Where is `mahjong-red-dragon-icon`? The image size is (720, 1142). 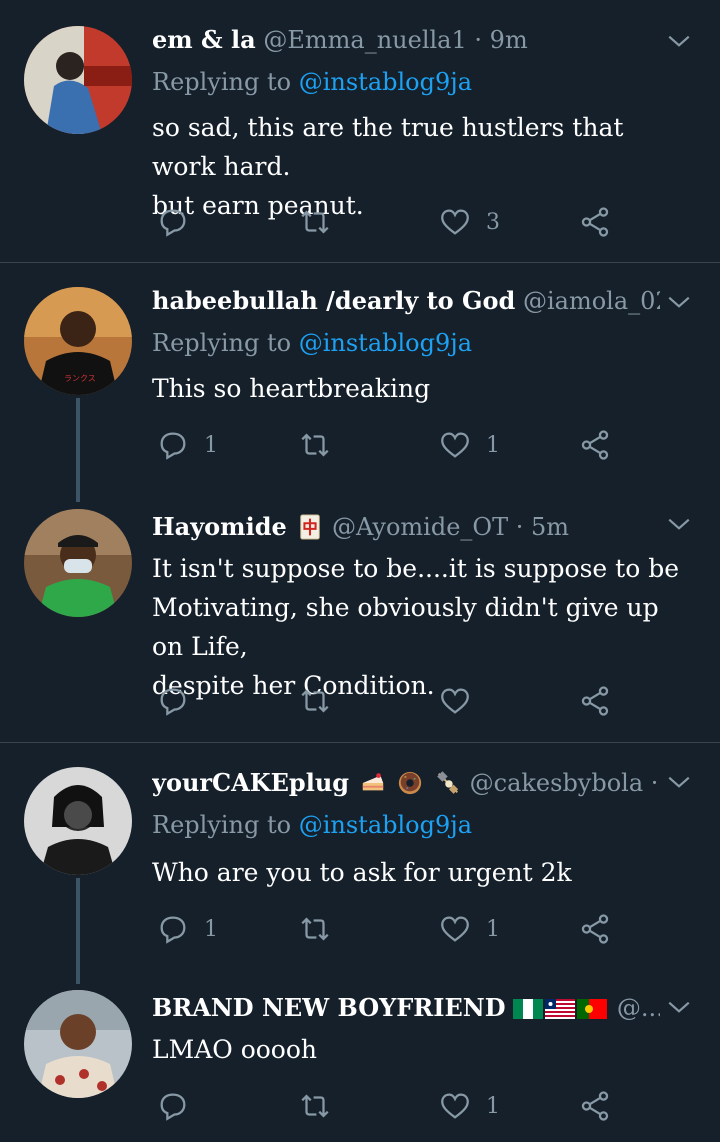 mahjong-red-dragon-icon is located at coordinates (310, 527).